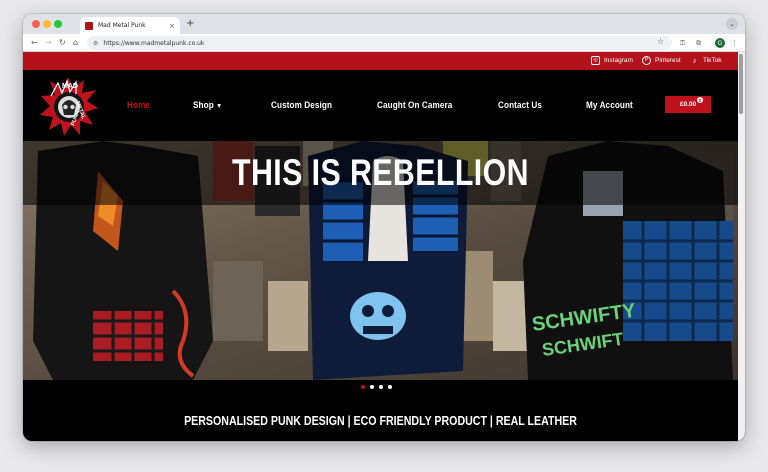 This screenshot has width=768, height=472. Describe the element at coordinates (58, 24) in the screenshot. I see `zoom-window-button` at that location.